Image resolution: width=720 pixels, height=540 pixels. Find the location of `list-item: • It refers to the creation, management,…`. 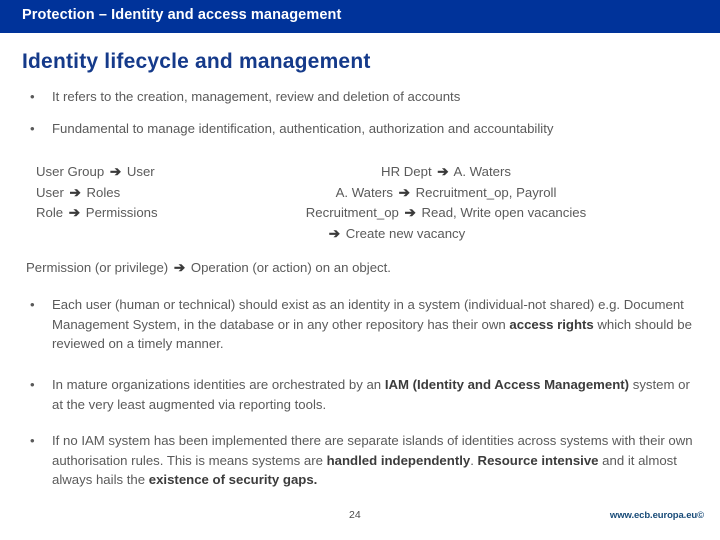

list-item: • It refers to the creation, management,… is located at coordinates (360, 97).